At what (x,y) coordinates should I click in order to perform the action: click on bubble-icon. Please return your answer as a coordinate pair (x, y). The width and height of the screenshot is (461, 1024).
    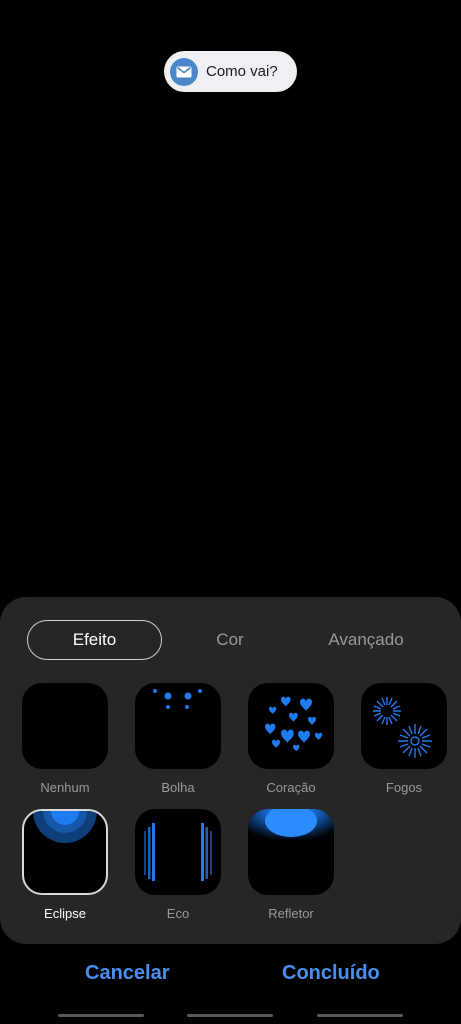
    Looking at the image, I should click on (178, 726).